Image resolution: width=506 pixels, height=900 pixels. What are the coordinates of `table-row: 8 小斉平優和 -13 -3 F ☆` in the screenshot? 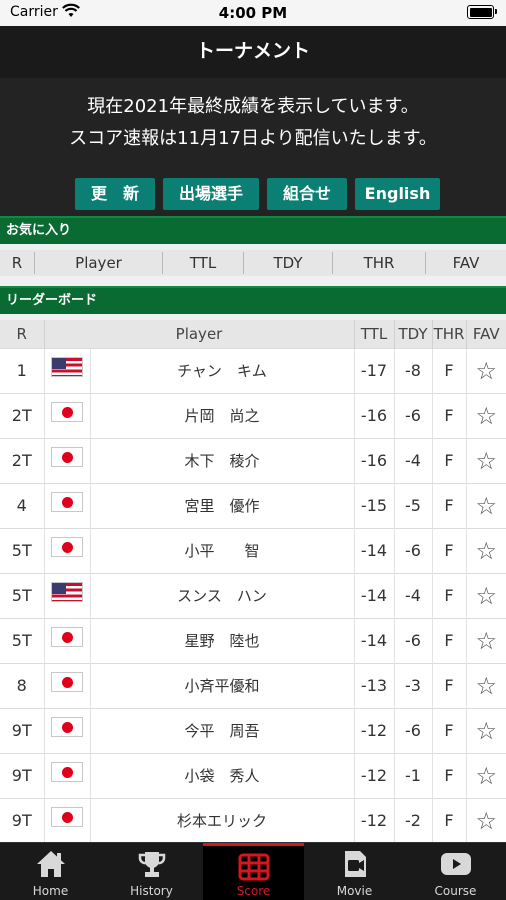 It's located at (253, 685).